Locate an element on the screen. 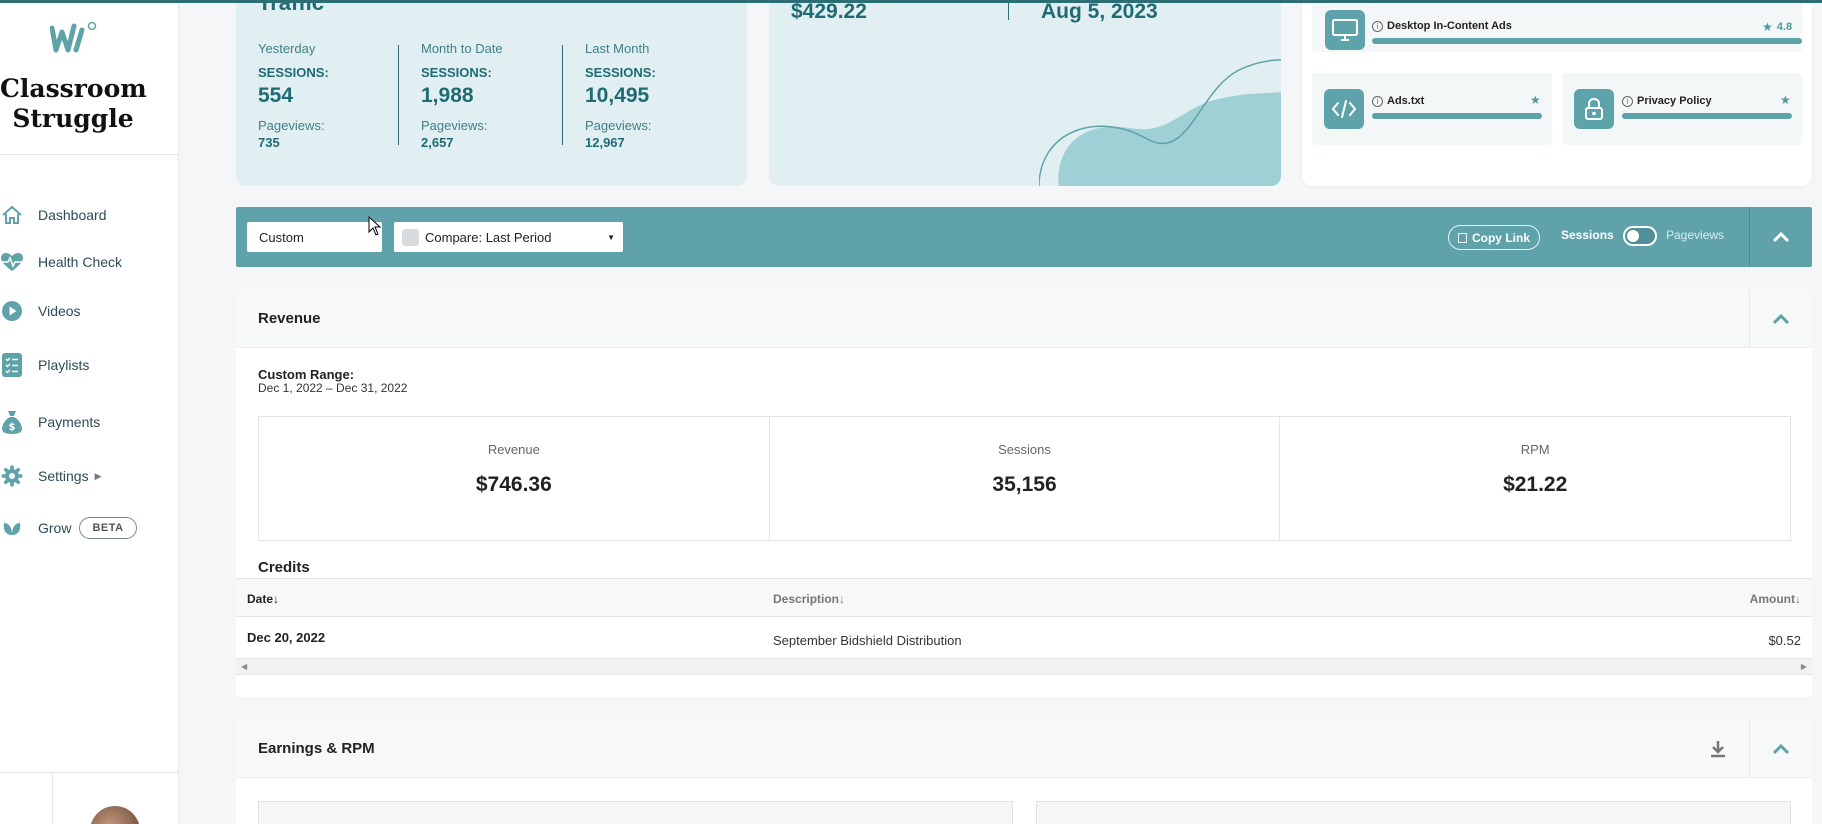 The image size is (1822, 824). custom-range-value: Dec 1, 2022 – Dec 31, 2022 is located at coordinates (333, 388).